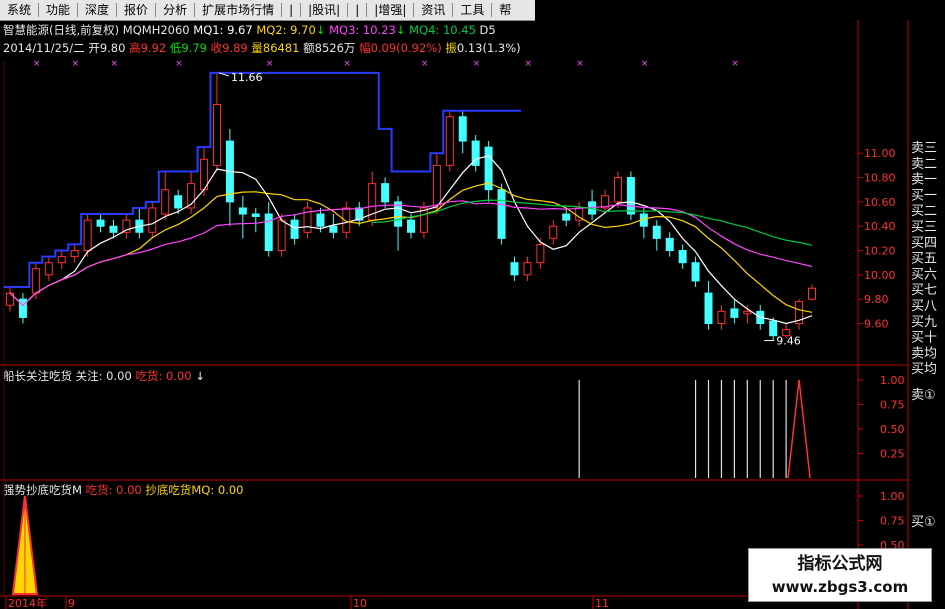 This screenshot has width=945, height=609. What do you see at coordinates (924, 180) in the screenshot?
I see `order-book-label: 卖一` at bounding box center [924, 180].